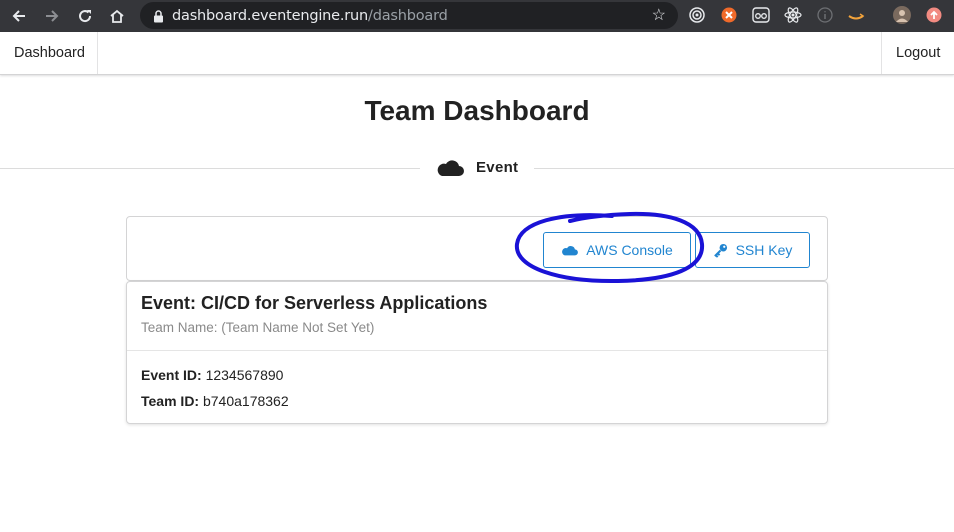 Image resolution: width=954 pixels, height=532 pixels. I want to click on section-header: Event, so click(477, 167).